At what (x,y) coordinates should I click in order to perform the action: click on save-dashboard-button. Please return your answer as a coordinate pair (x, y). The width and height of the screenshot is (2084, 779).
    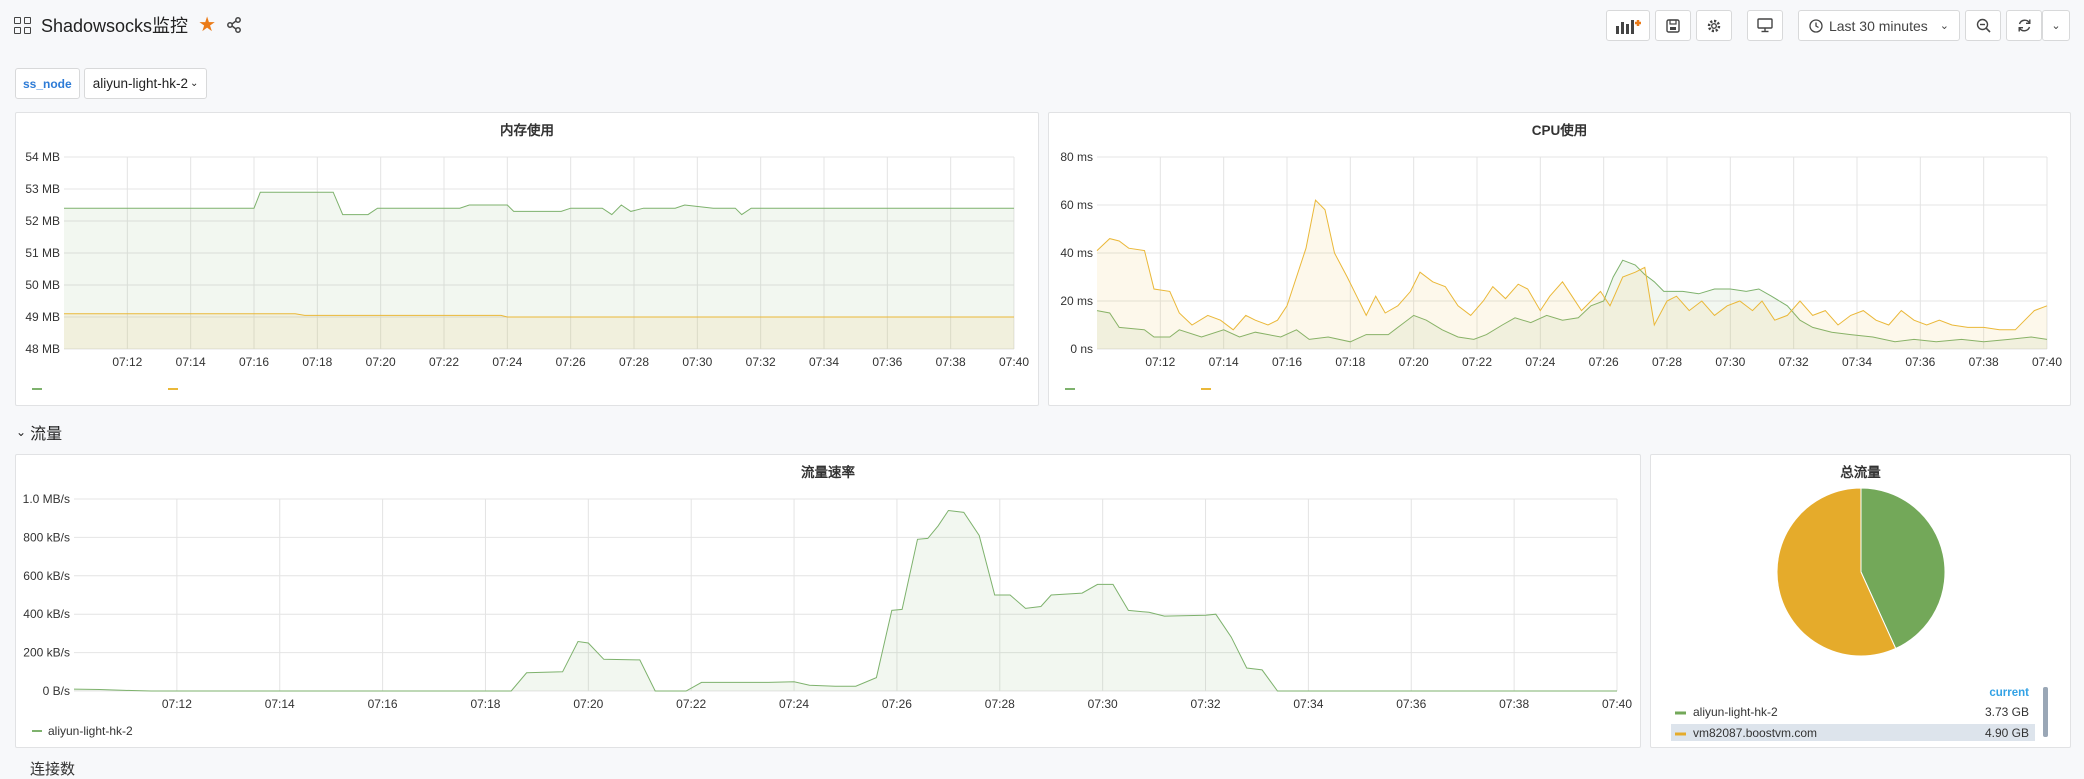
    Looking at the image, I should click on (1672, 25).